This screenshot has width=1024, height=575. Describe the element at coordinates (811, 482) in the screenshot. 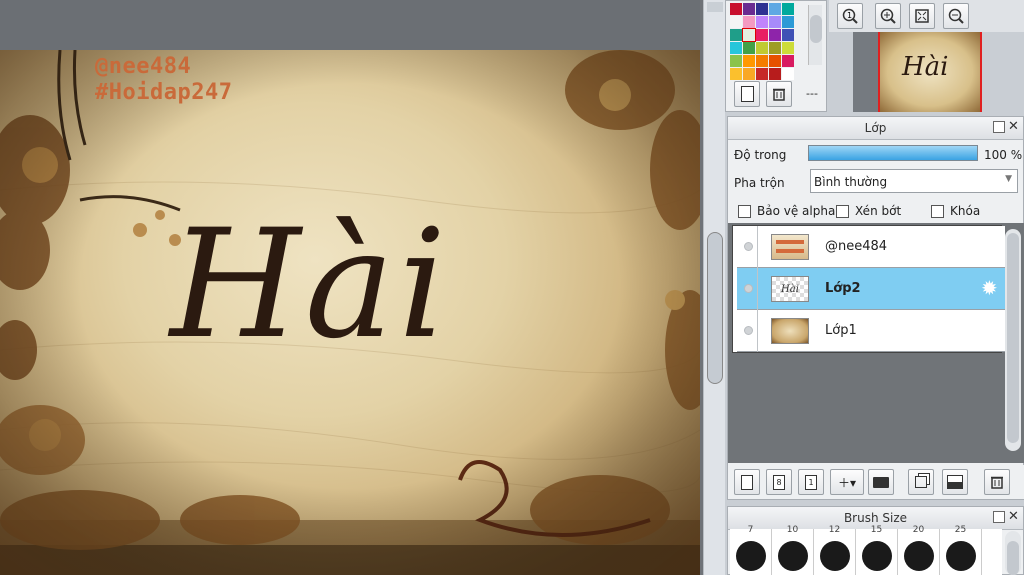

I see `new-1bit-layer-button: 1` at that location.